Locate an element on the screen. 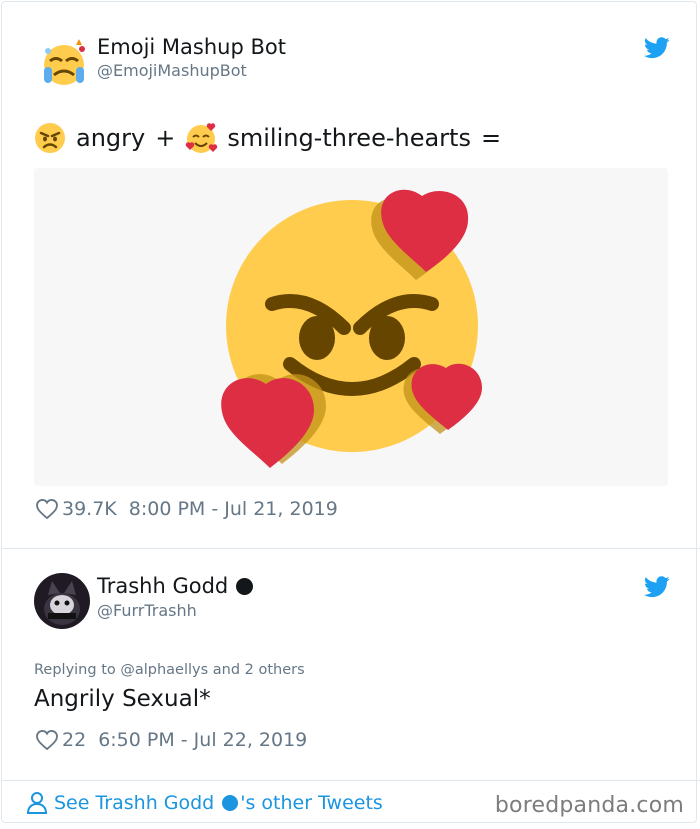 The image size is (700, 829). like-count: 39.7K is located at coordinates (89, 509).